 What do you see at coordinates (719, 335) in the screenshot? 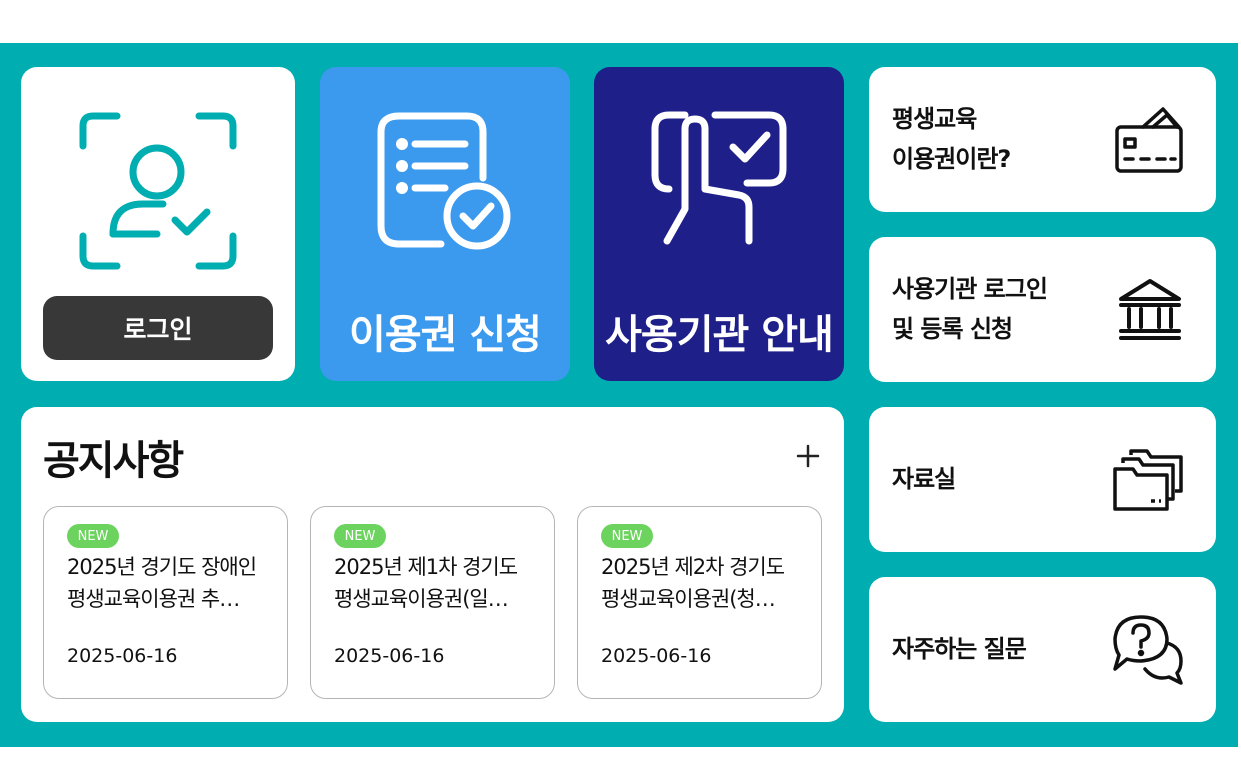
I see `institution-guide-label: 사용기관 안내` at bounding box center [719, 335].